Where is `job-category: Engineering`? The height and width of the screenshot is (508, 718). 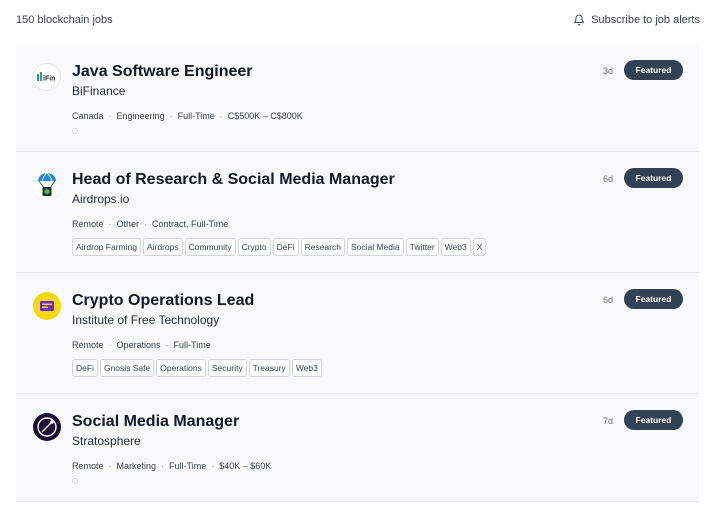
job-category: Engineering is located at coordinates (140, 116).